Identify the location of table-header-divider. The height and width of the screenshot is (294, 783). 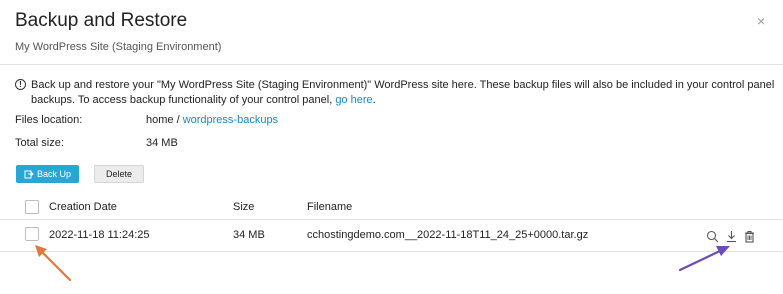
(391, 219).